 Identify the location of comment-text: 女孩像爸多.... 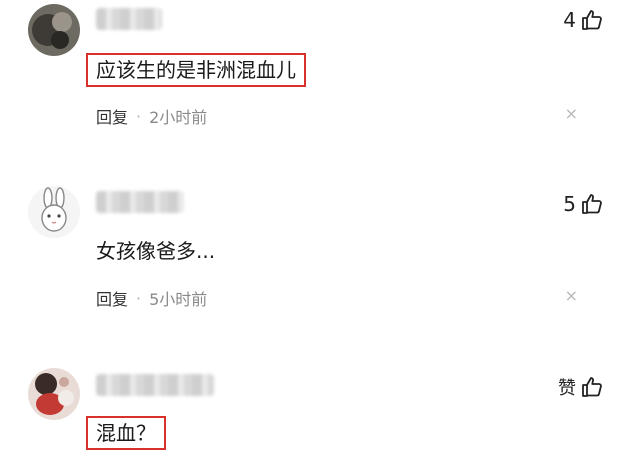
(156, 251).